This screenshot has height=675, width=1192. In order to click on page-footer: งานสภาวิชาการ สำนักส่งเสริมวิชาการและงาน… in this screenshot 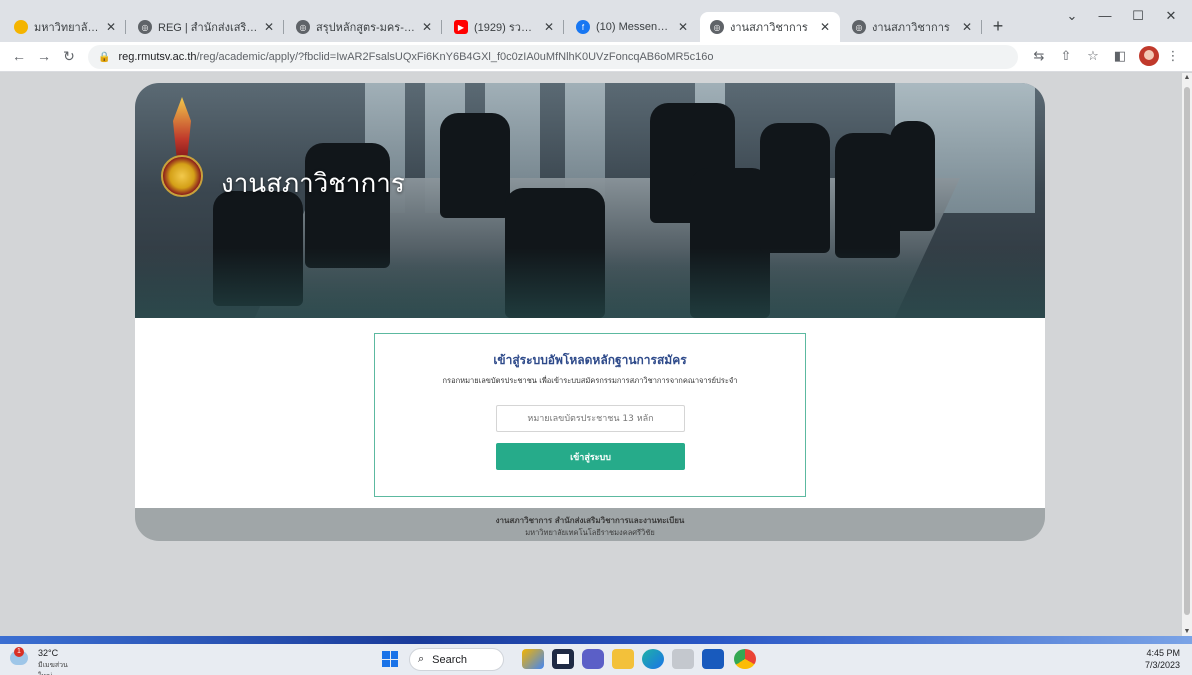, I will do `click(590, 524)`.